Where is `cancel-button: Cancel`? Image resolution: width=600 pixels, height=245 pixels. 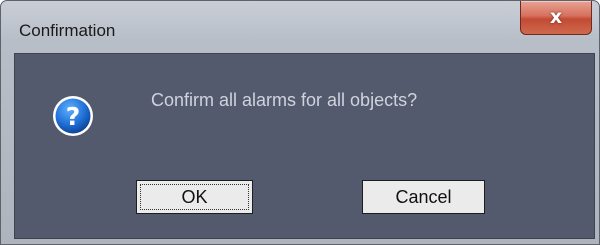 cancel-button: Cancel is located at coordinates (423, 197).